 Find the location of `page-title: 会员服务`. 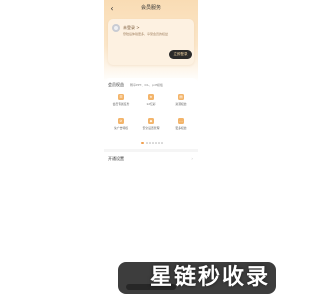

page-title: 会员服务 is located at coordinates (150, 8).